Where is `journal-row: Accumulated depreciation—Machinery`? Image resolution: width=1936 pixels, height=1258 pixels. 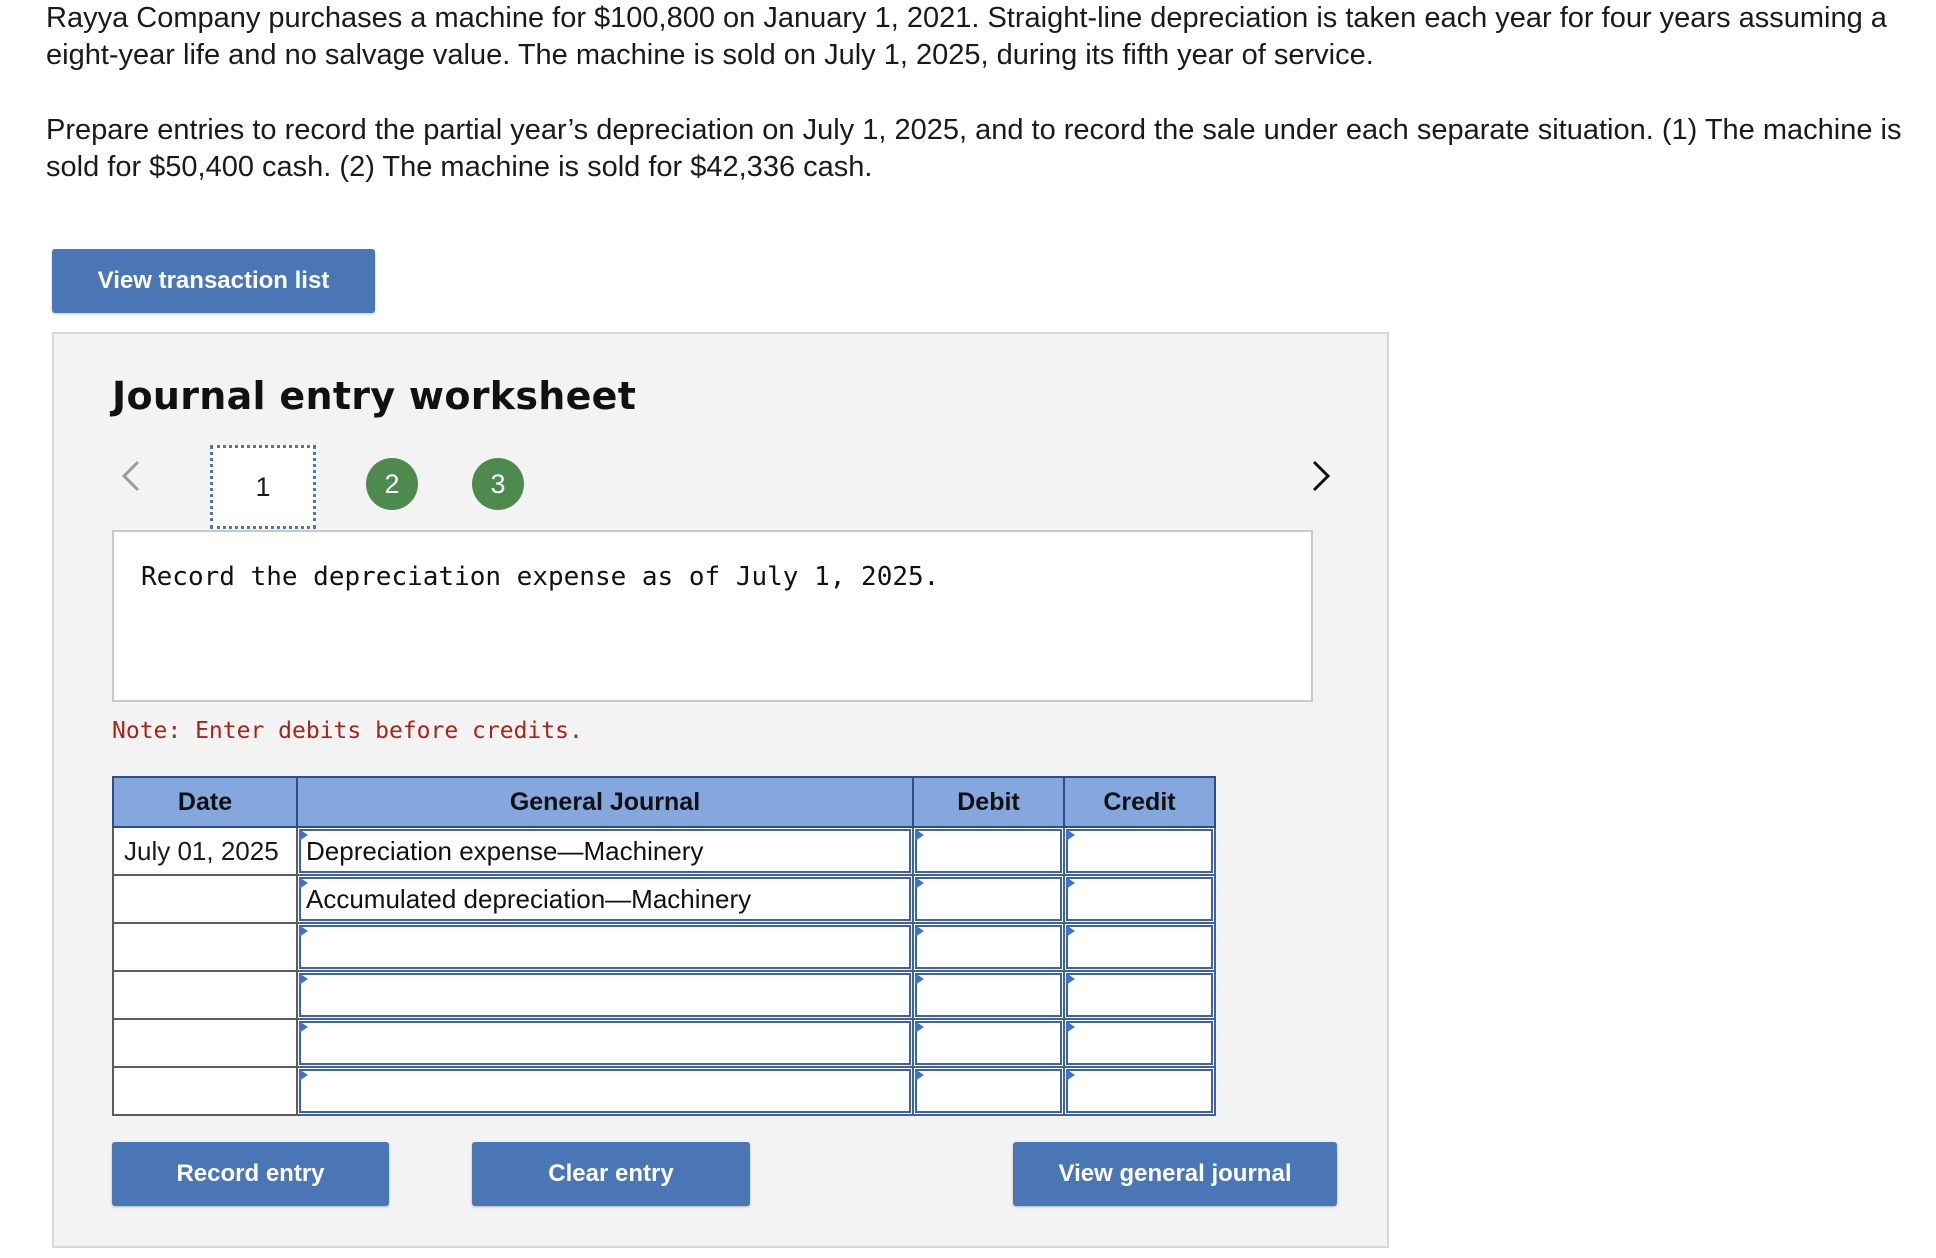
journal-row: Accumulated depreciation—Machinery is located at coordinates (664, 899).